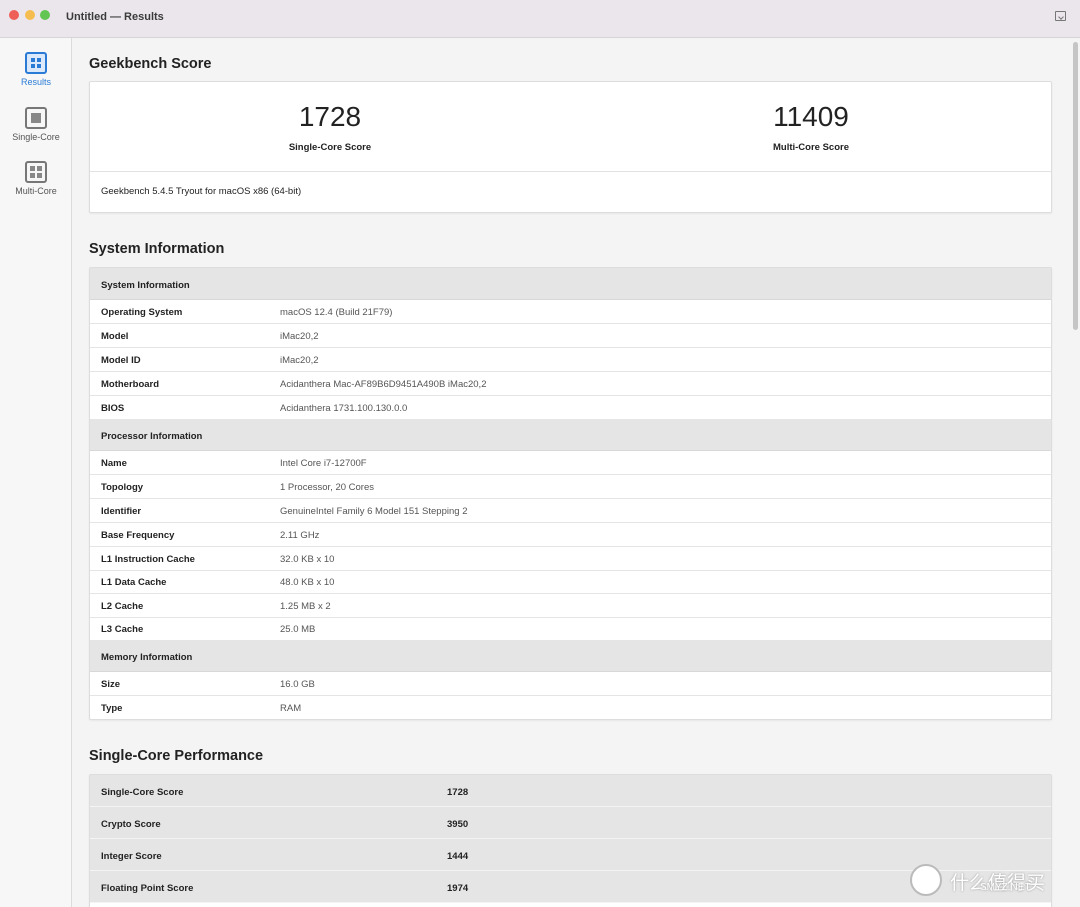 This screenshot has width=1080, height=907. I want to click on sidebar-item-label: Single-Core, so click(36, 137).